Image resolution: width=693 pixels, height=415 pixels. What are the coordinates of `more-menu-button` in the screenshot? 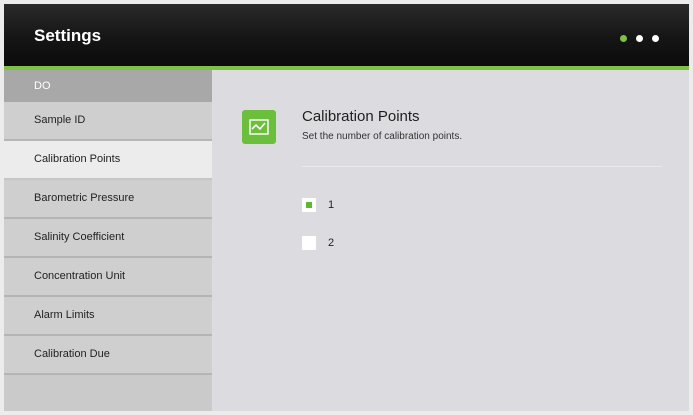 It's located at (639, 38).